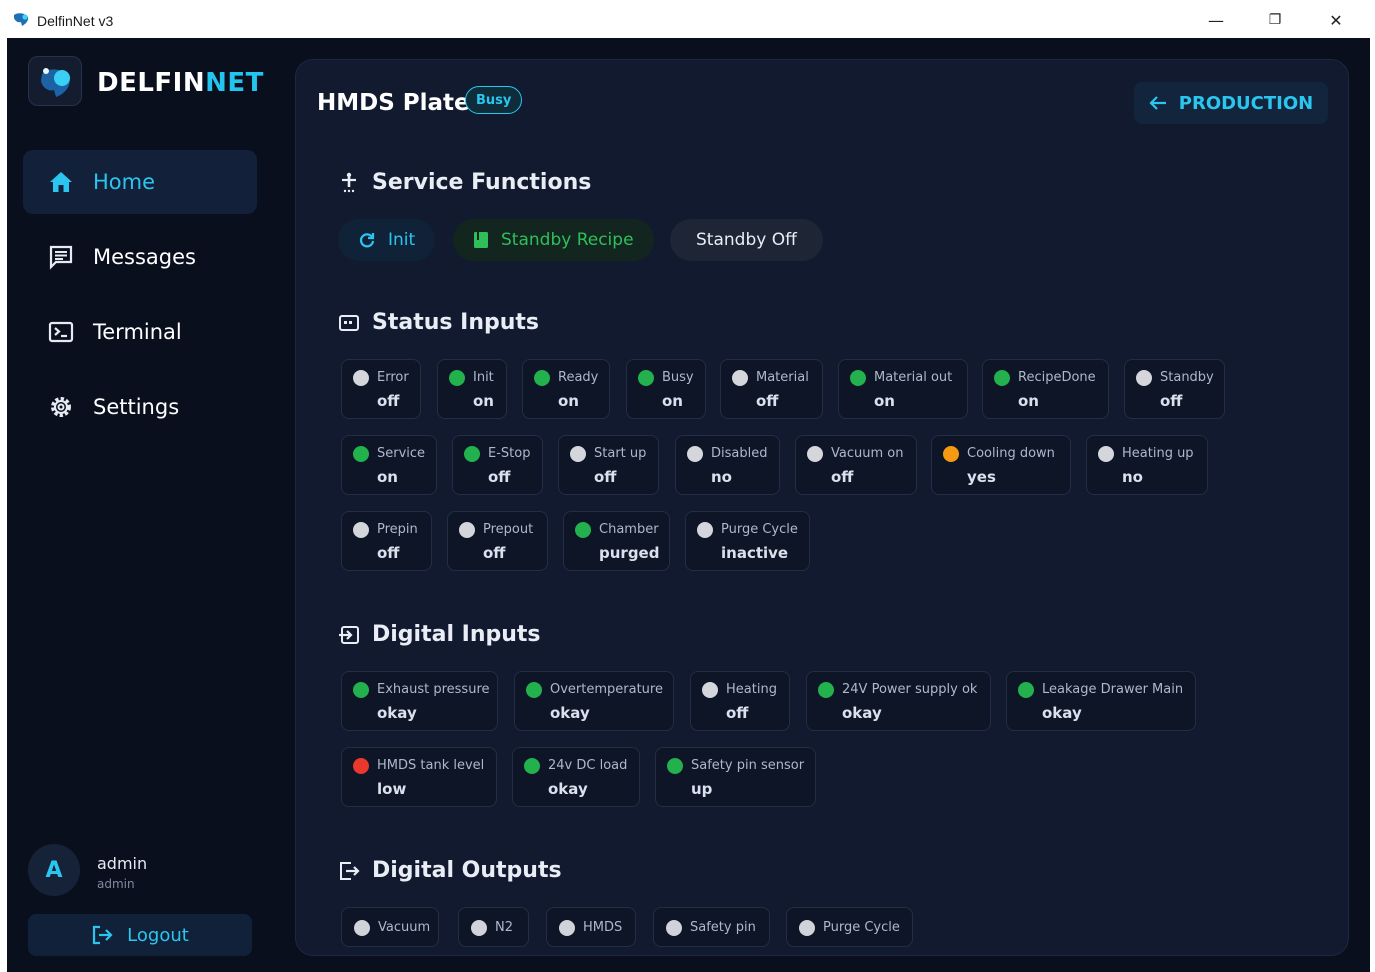  What do you see at coordinates (739, 453) in the screenshot?
I see `status-label: Disabled` at bounding box center [739, 453].